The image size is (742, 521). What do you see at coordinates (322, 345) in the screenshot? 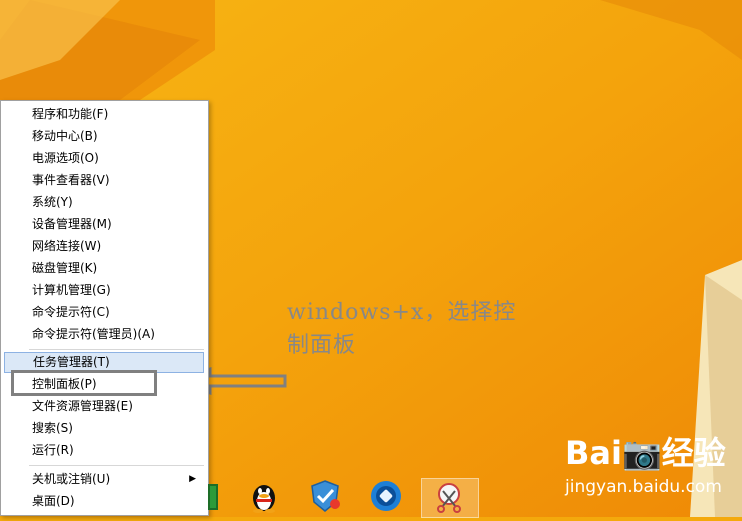
I see `annotation-line-2: 制面板` at bounding box center [322, 345].